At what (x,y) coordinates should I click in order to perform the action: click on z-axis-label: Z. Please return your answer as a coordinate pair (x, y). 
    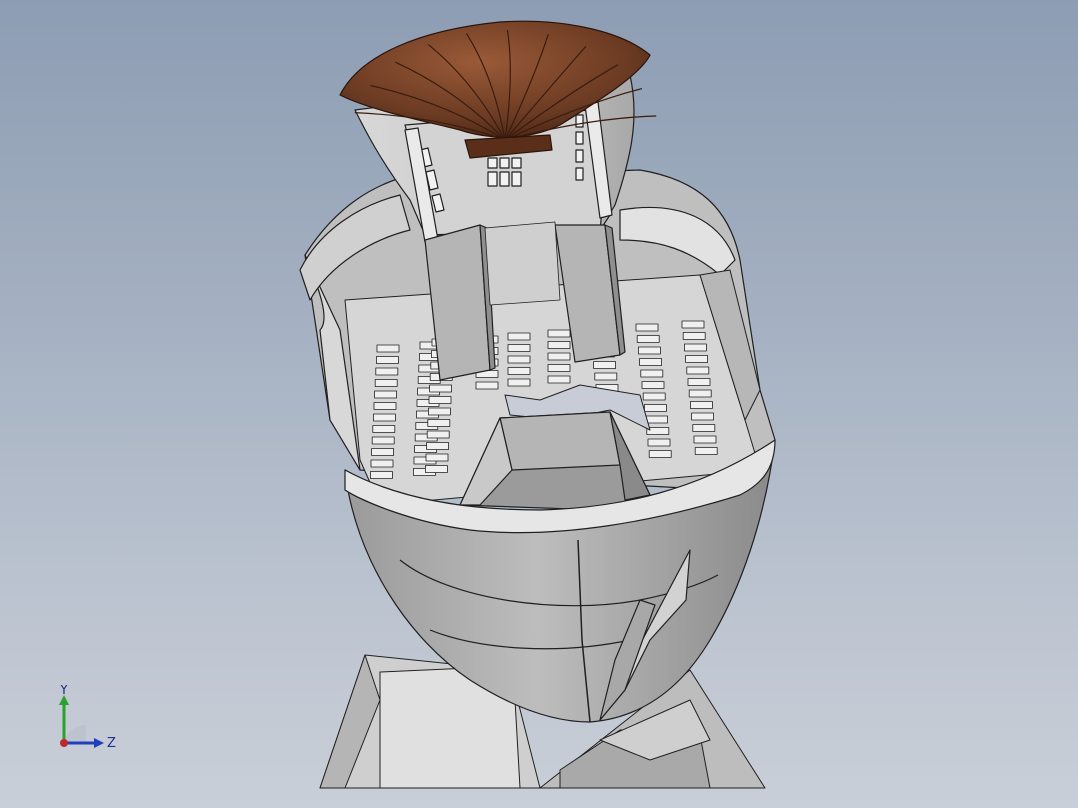
    Looking at the image, I should click on (111, 743).